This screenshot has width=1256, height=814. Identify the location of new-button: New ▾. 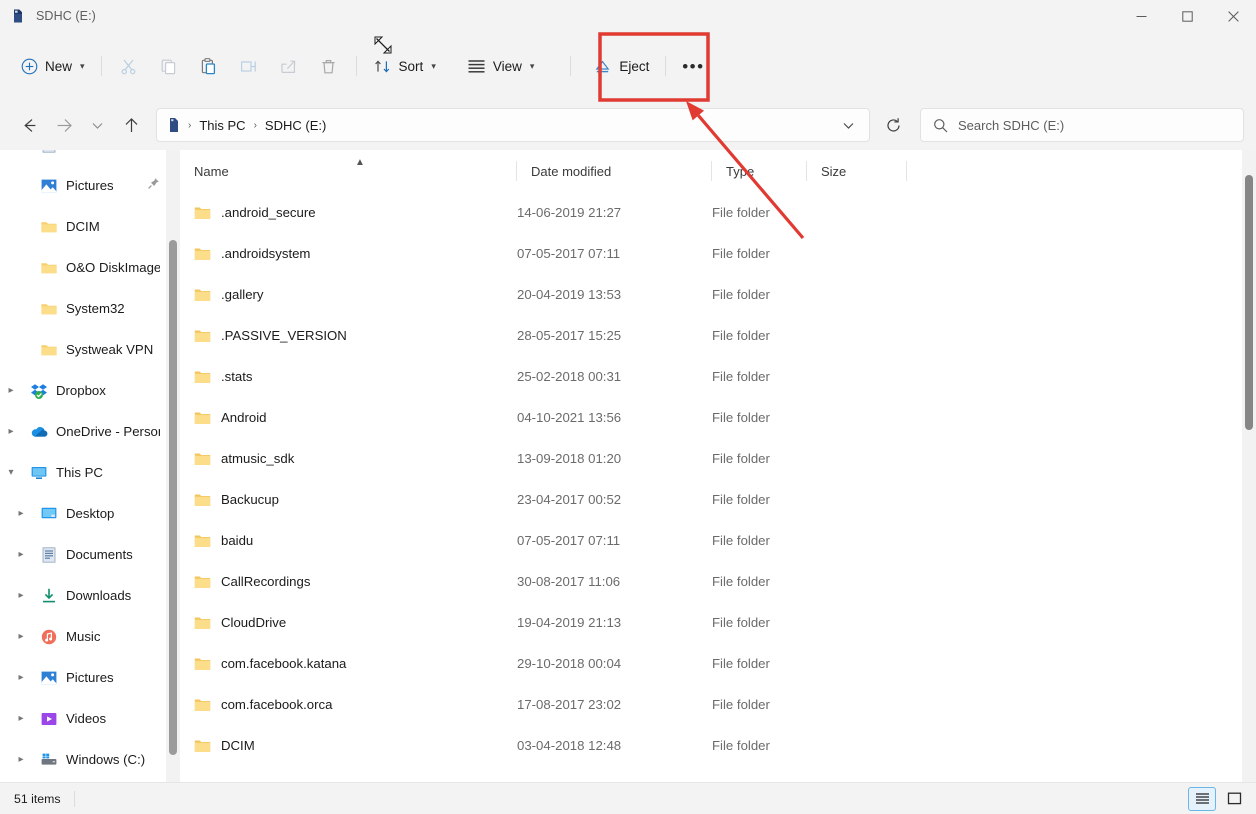
(53, 66).